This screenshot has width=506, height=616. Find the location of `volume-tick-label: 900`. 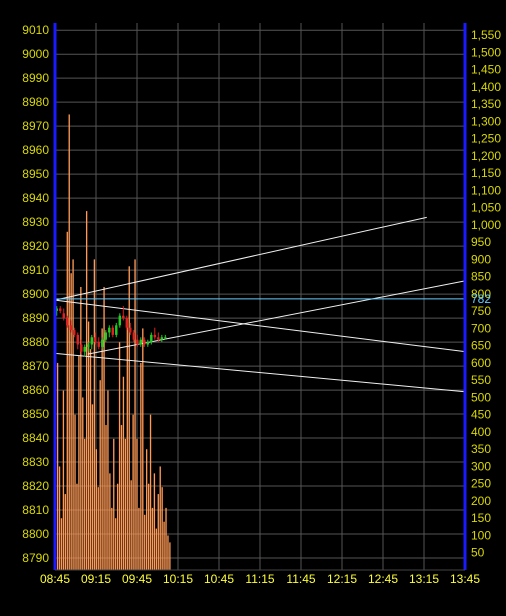

volume-tick-label: 900 is located at coordinates (481, 259).